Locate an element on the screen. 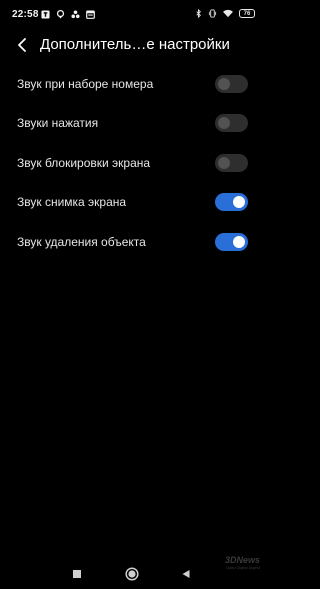 This screenshot has width=320, height=589. calendar-icon is located at coordinates (90, 14).